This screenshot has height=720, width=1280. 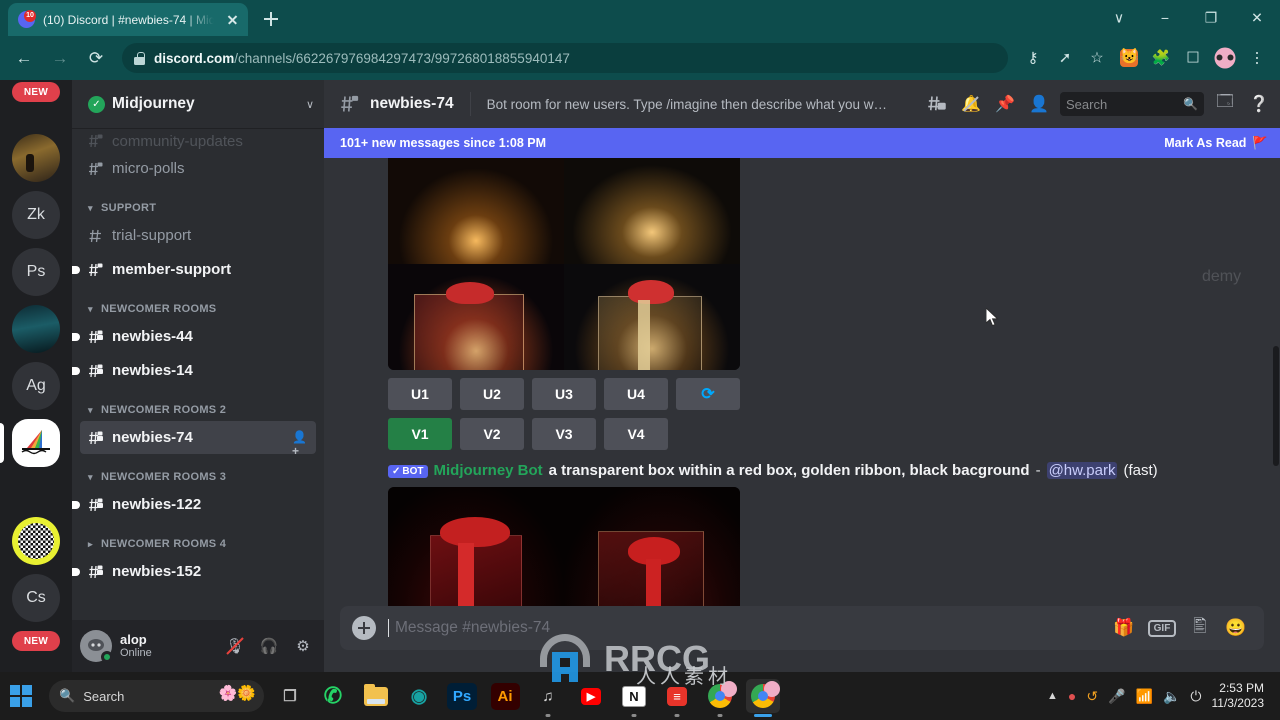 I want to click on rail-server-zk: Zk, so click(x=36, y=215).